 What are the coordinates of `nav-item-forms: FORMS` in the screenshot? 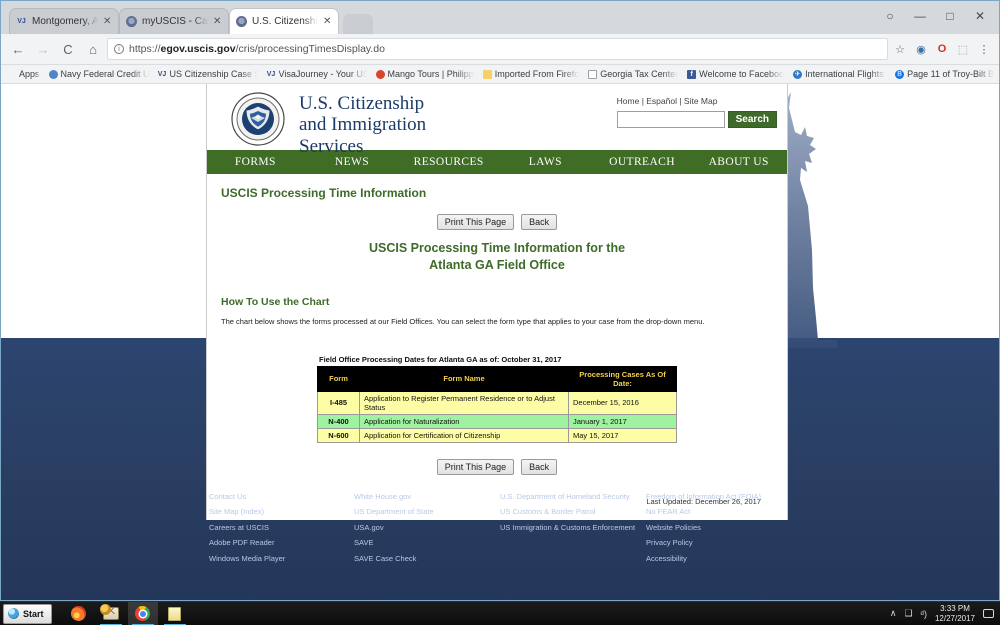 It's located at (255, 162).